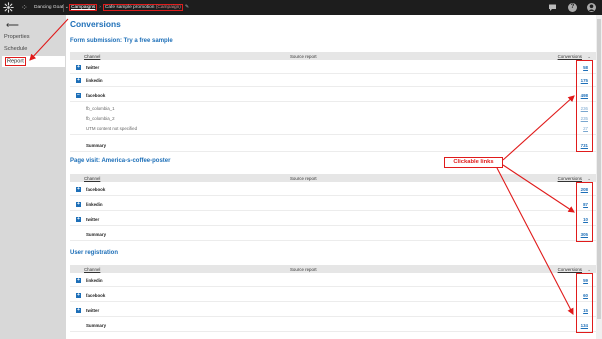 The image size is (602, 339). Describe the element at coordinates (552, 7) in the screenshot. I see `chat-icon` at that location.